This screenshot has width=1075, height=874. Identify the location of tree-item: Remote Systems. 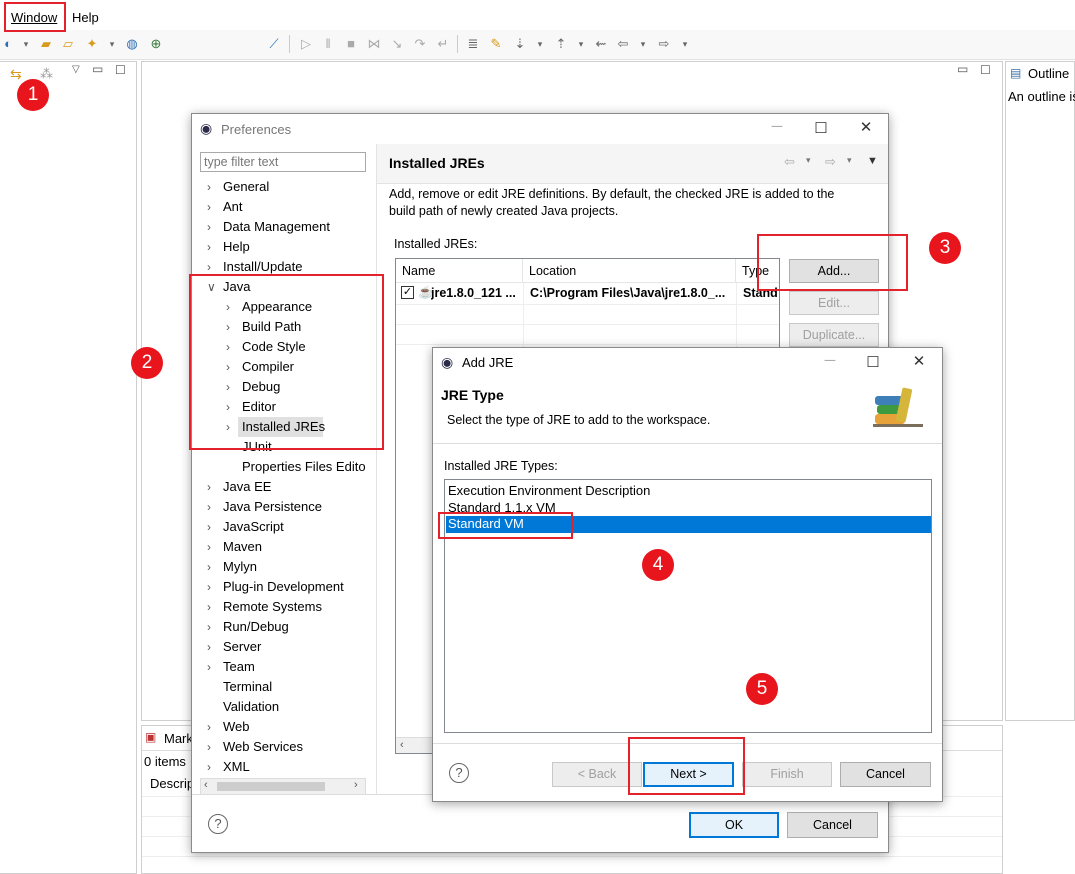
(272, 607).